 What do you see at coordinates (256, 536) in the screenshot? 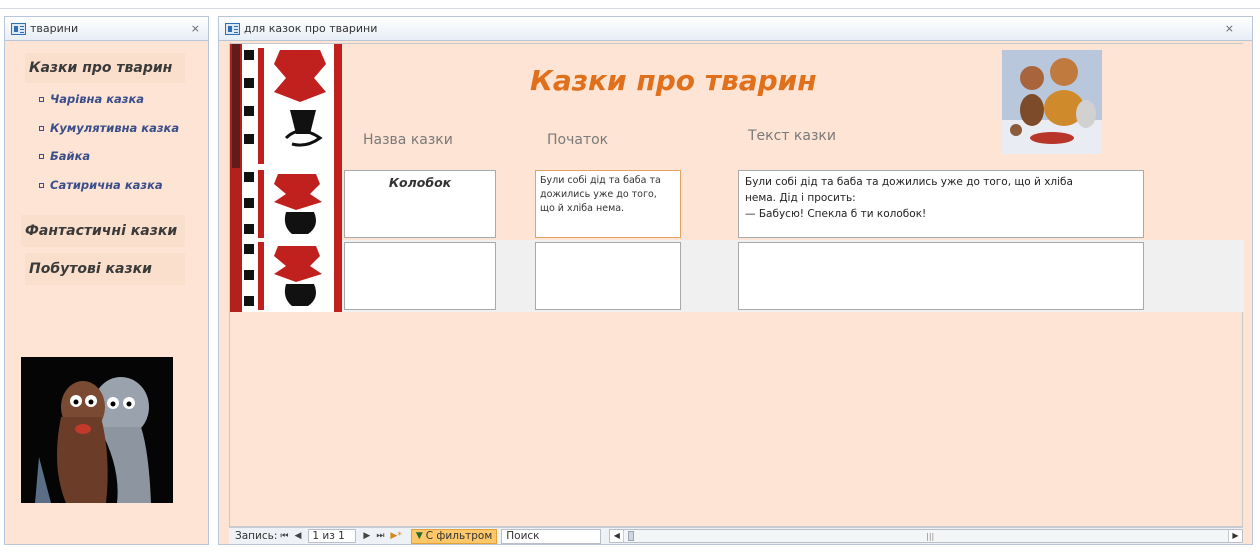
I see `record-label: Запись:` at bounding box center [256, 536].